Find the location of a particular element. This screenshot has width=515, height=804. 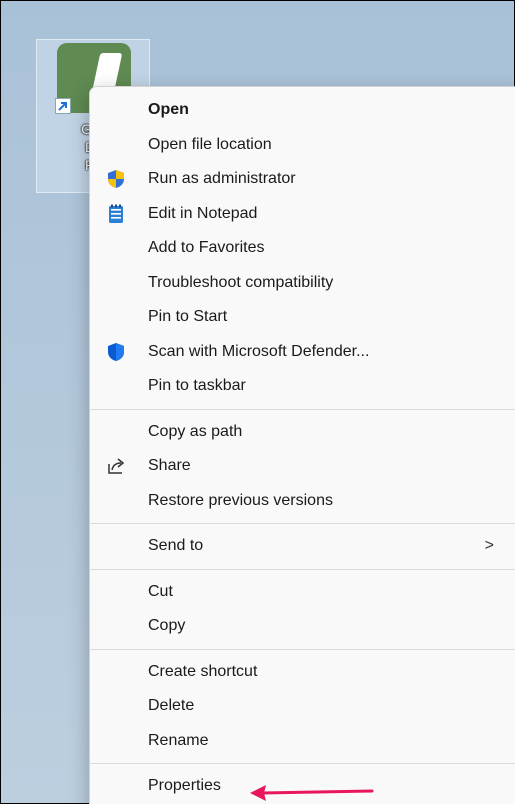

menu-item-label: Send to is located at coordinates (176, 546).